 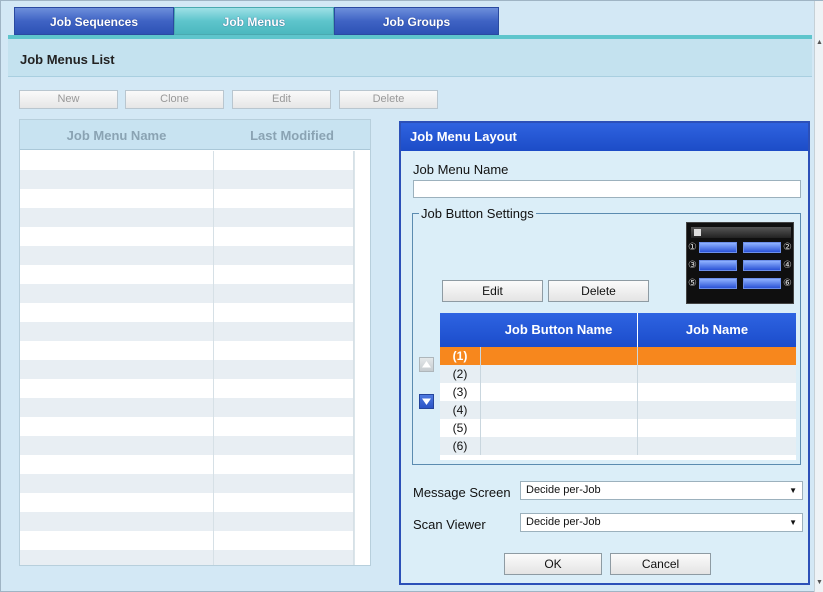 What do you see at coordinates (462, 492) in the screenshot?
I see `message-screen-label: Message Screen` at bounding box center [462, 492].